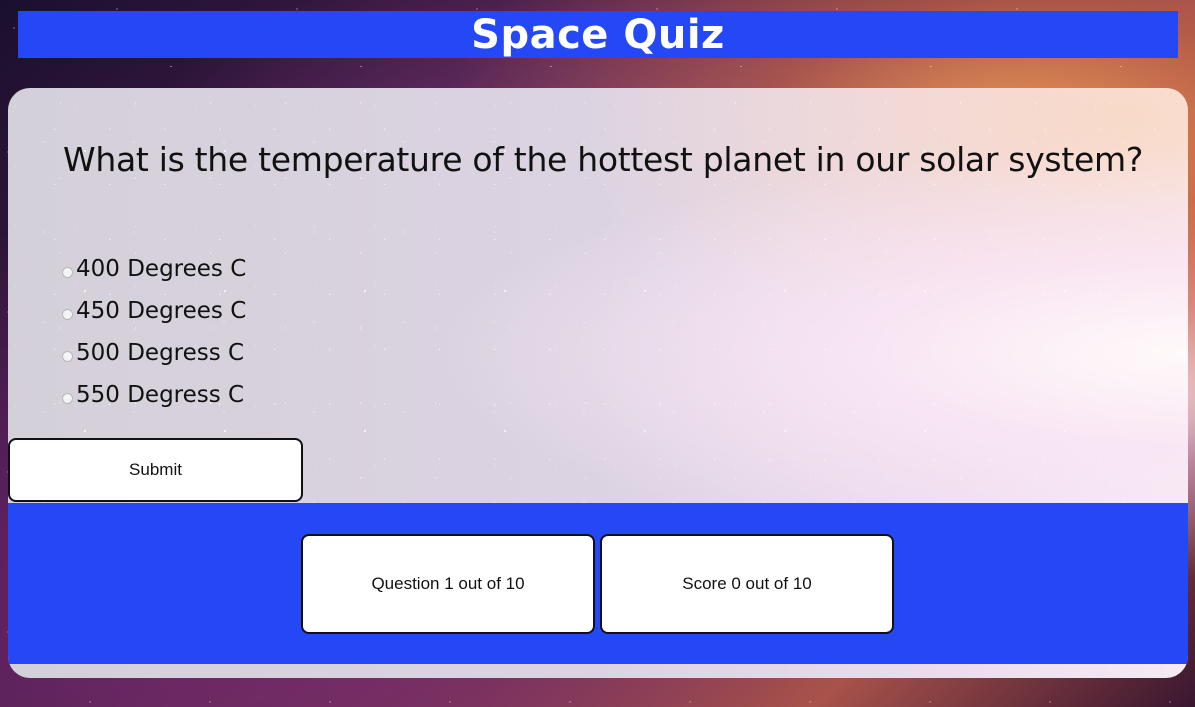 The width and height of the screenshot is (1195, 707). Describe the element at coordinates (155, 470) in the screenshot. I see `submit-button: Submit` at that location.